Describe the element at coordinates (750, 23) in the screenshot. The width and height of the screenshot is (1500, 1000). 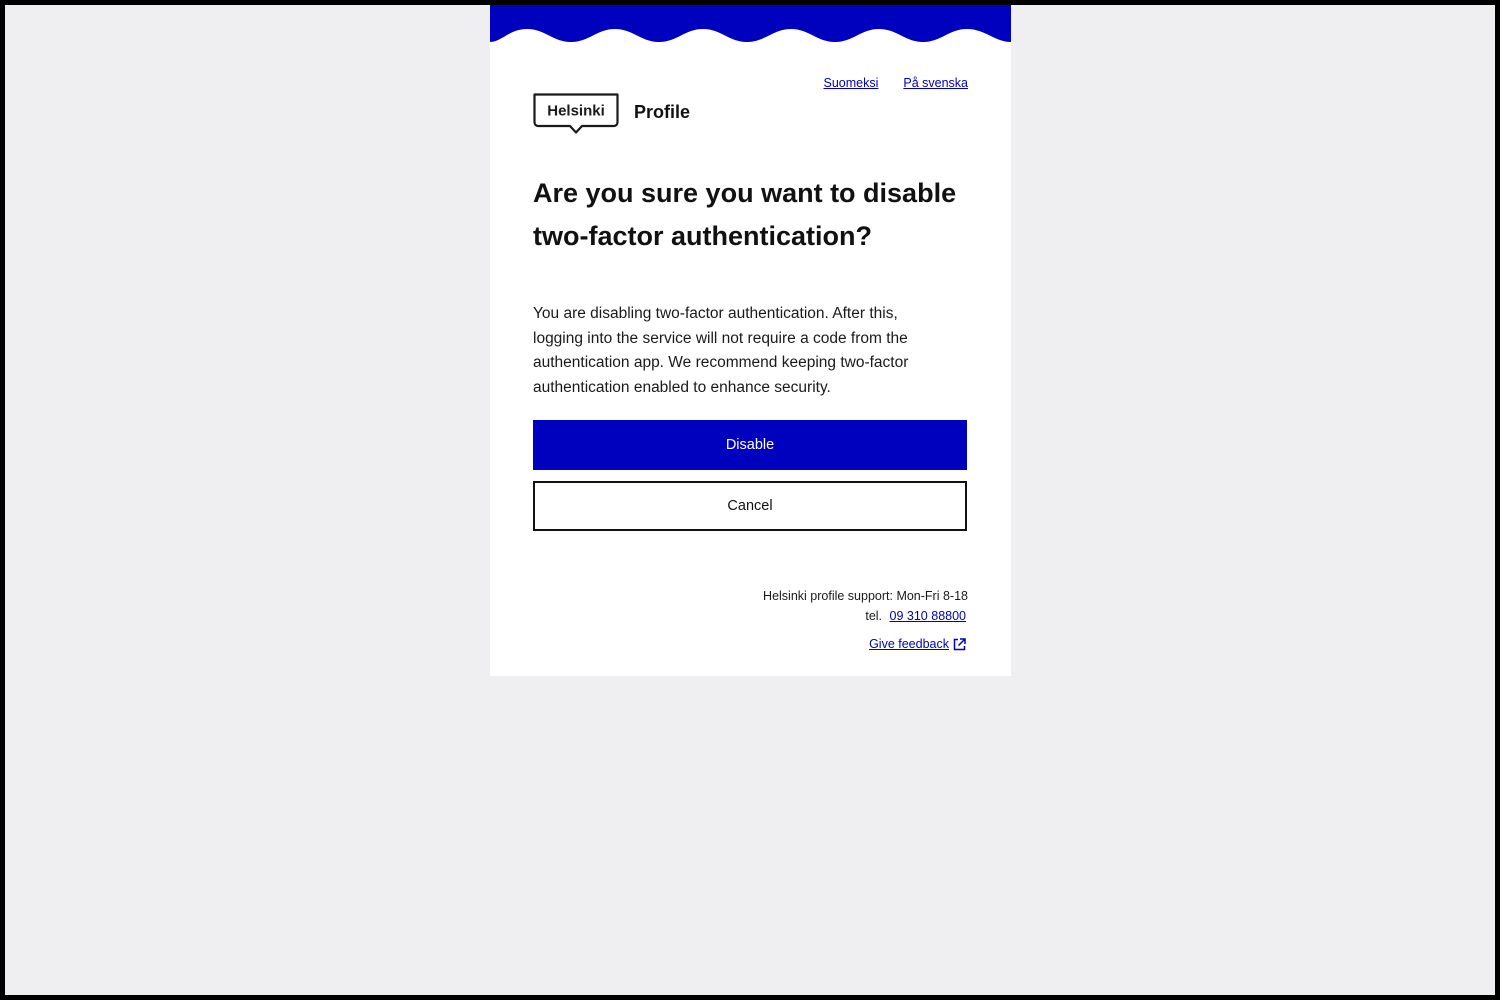
I see `wave-header-decoration` at that location.